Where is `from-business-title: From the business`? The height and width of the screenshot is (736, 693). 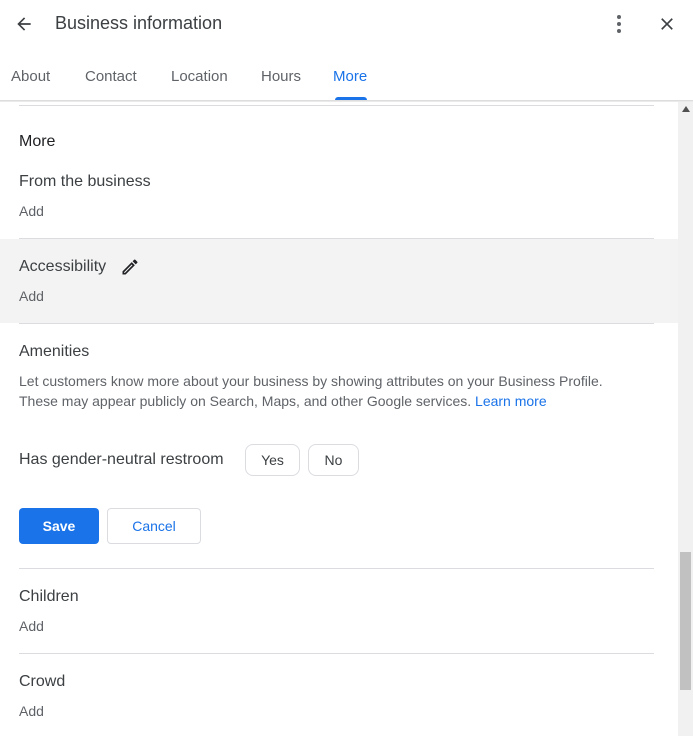
from-business-title: From the business is located at coordinates (85, 181).